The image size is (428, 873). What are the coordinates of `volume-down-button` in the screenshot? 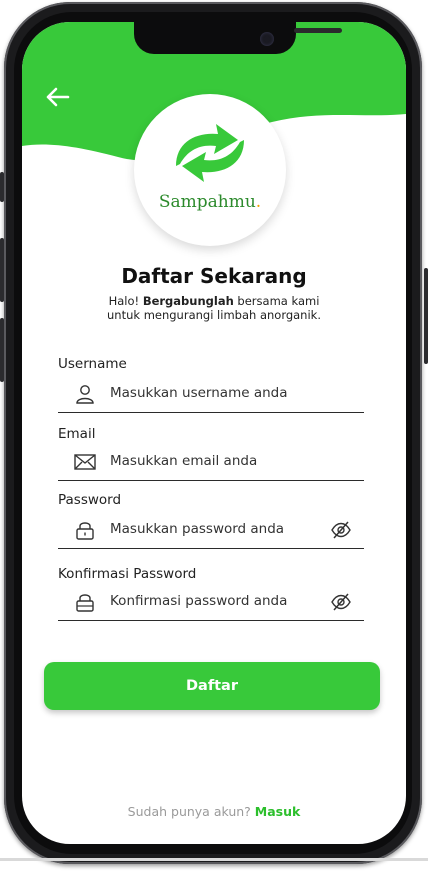 It's located at (2, 350).